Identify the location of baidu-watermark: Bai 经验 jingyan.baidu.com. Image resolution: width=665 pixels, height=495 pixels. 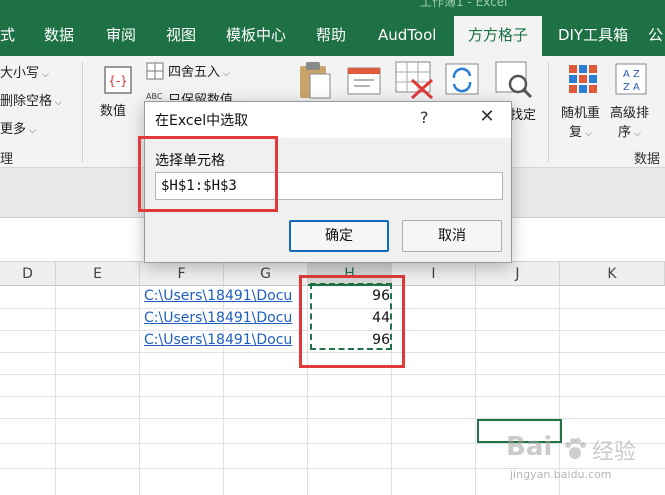
(580, 461).